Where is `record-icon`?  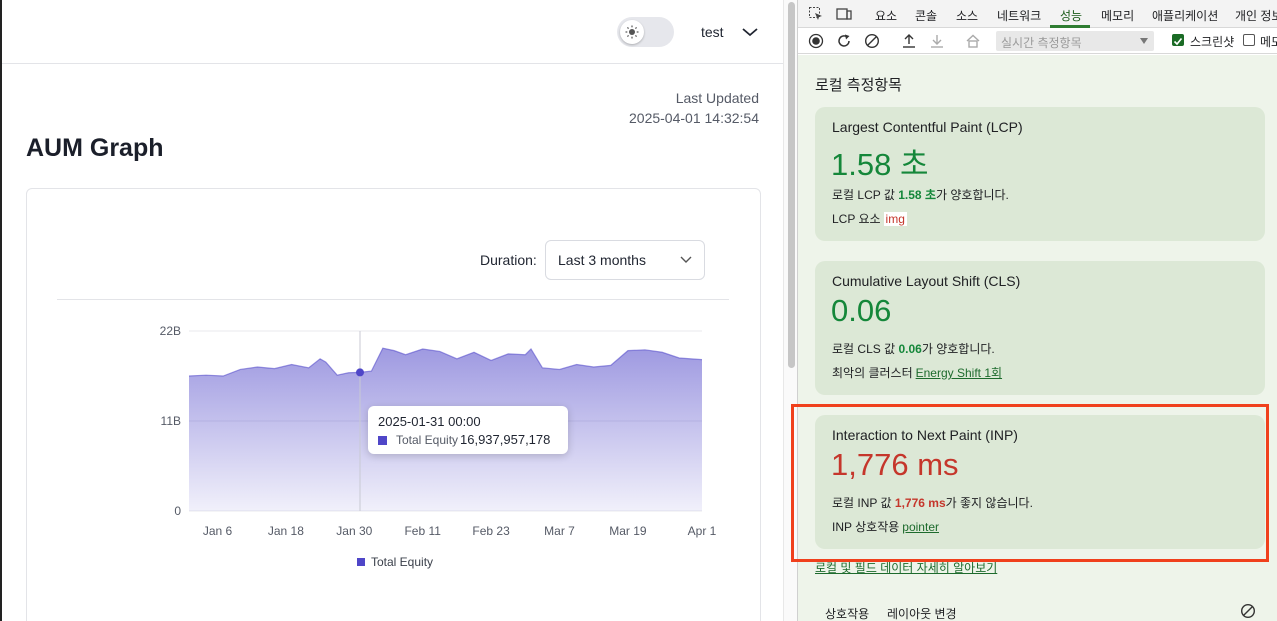
record-icon is located at coordinates (816, 41).